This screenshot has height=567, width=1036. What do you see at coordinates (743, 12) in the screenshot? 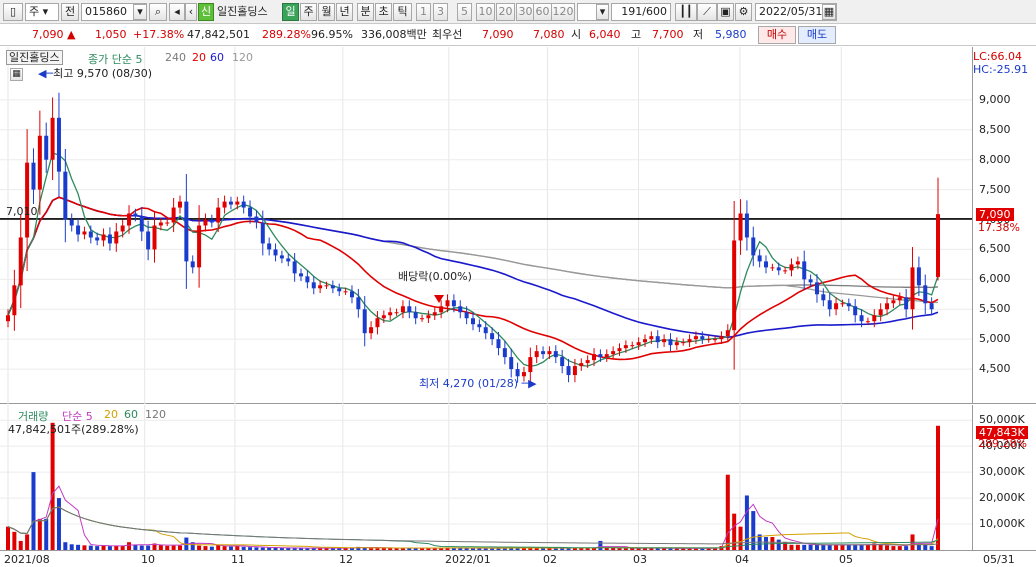
I see `settings-icon: ⚙` at bounding box center [743, 12].